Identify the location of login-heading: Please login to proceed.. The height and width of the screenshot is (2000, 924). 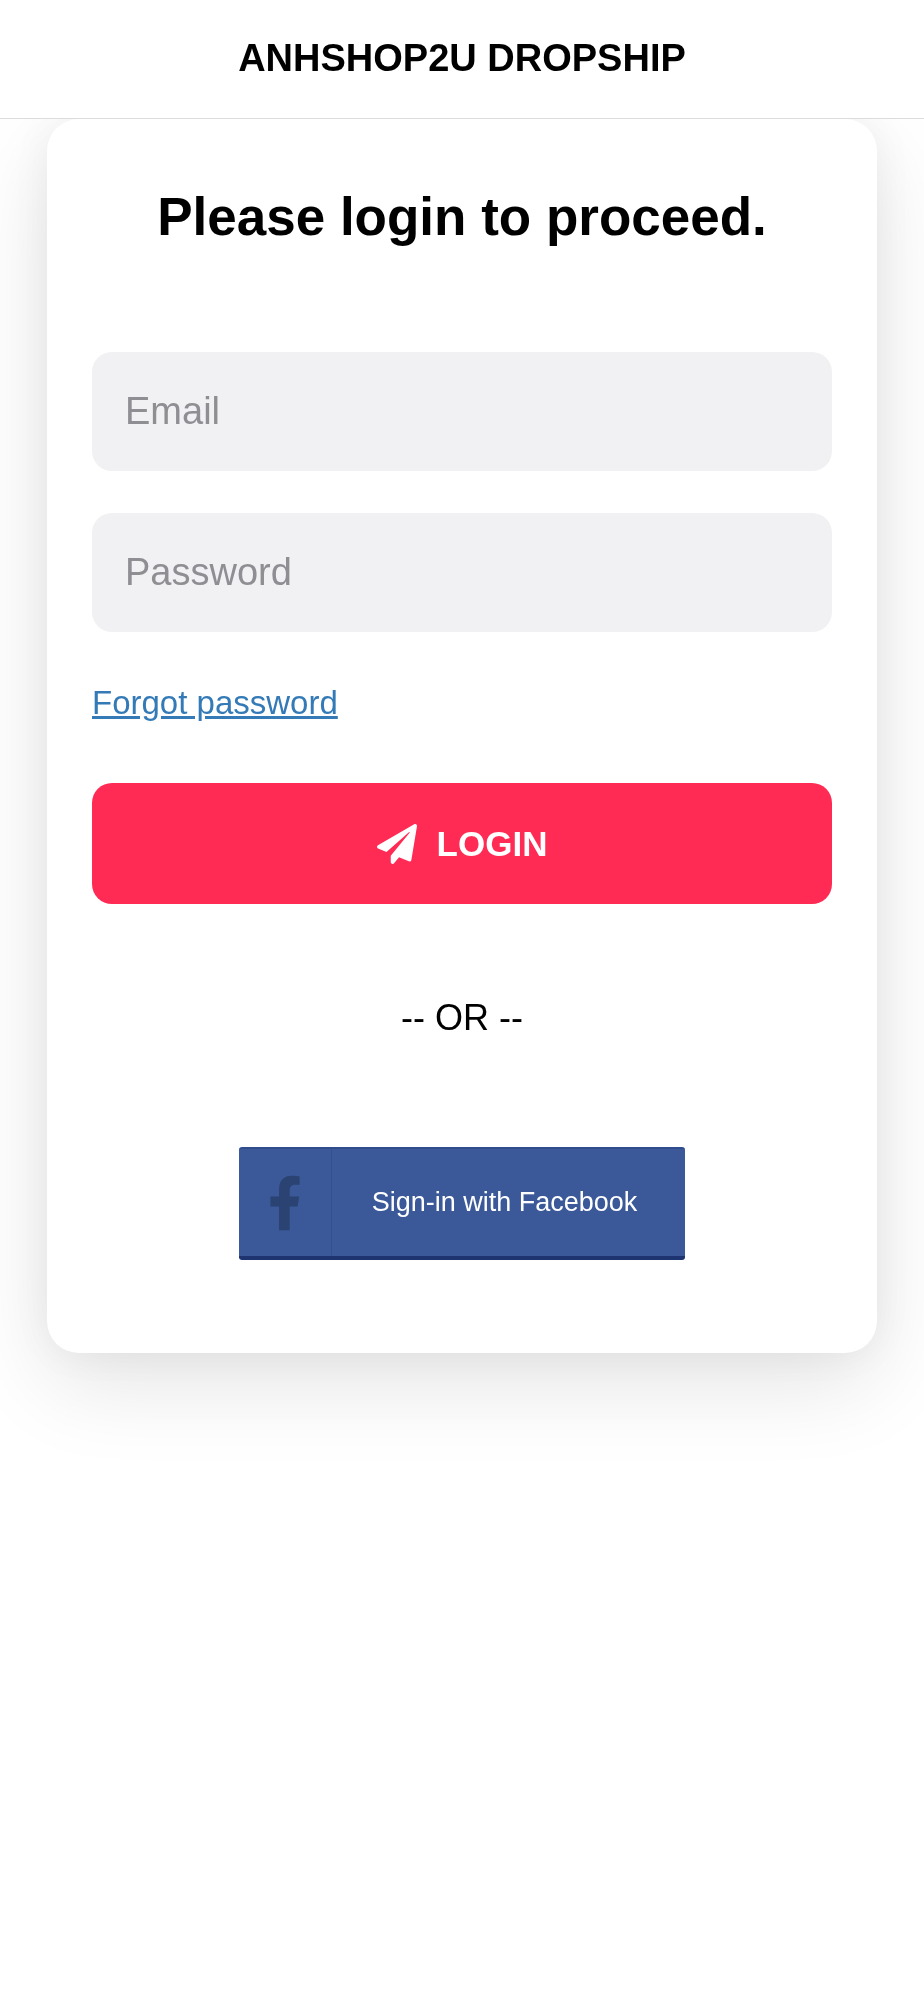
(462, 217).